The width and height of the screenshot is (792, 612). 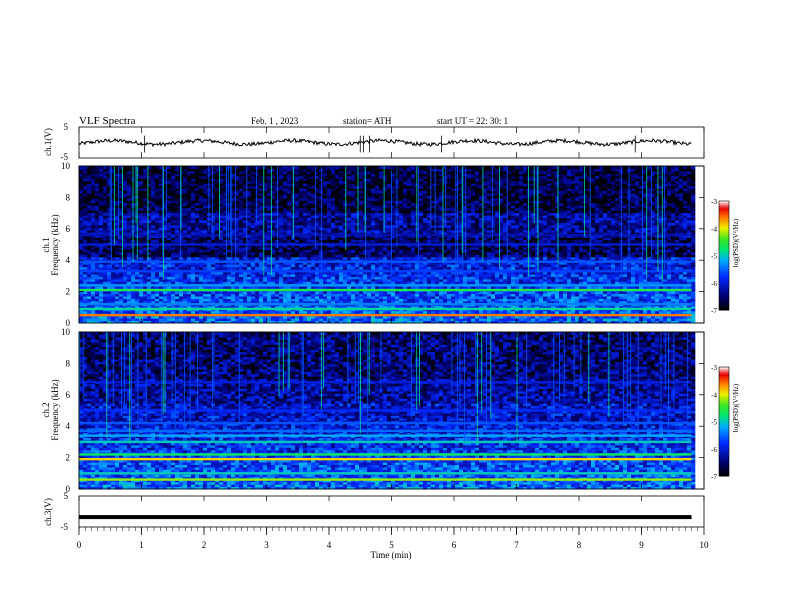 I want to click on ch1-ytick-top: 5, so click(x=66, y=127).